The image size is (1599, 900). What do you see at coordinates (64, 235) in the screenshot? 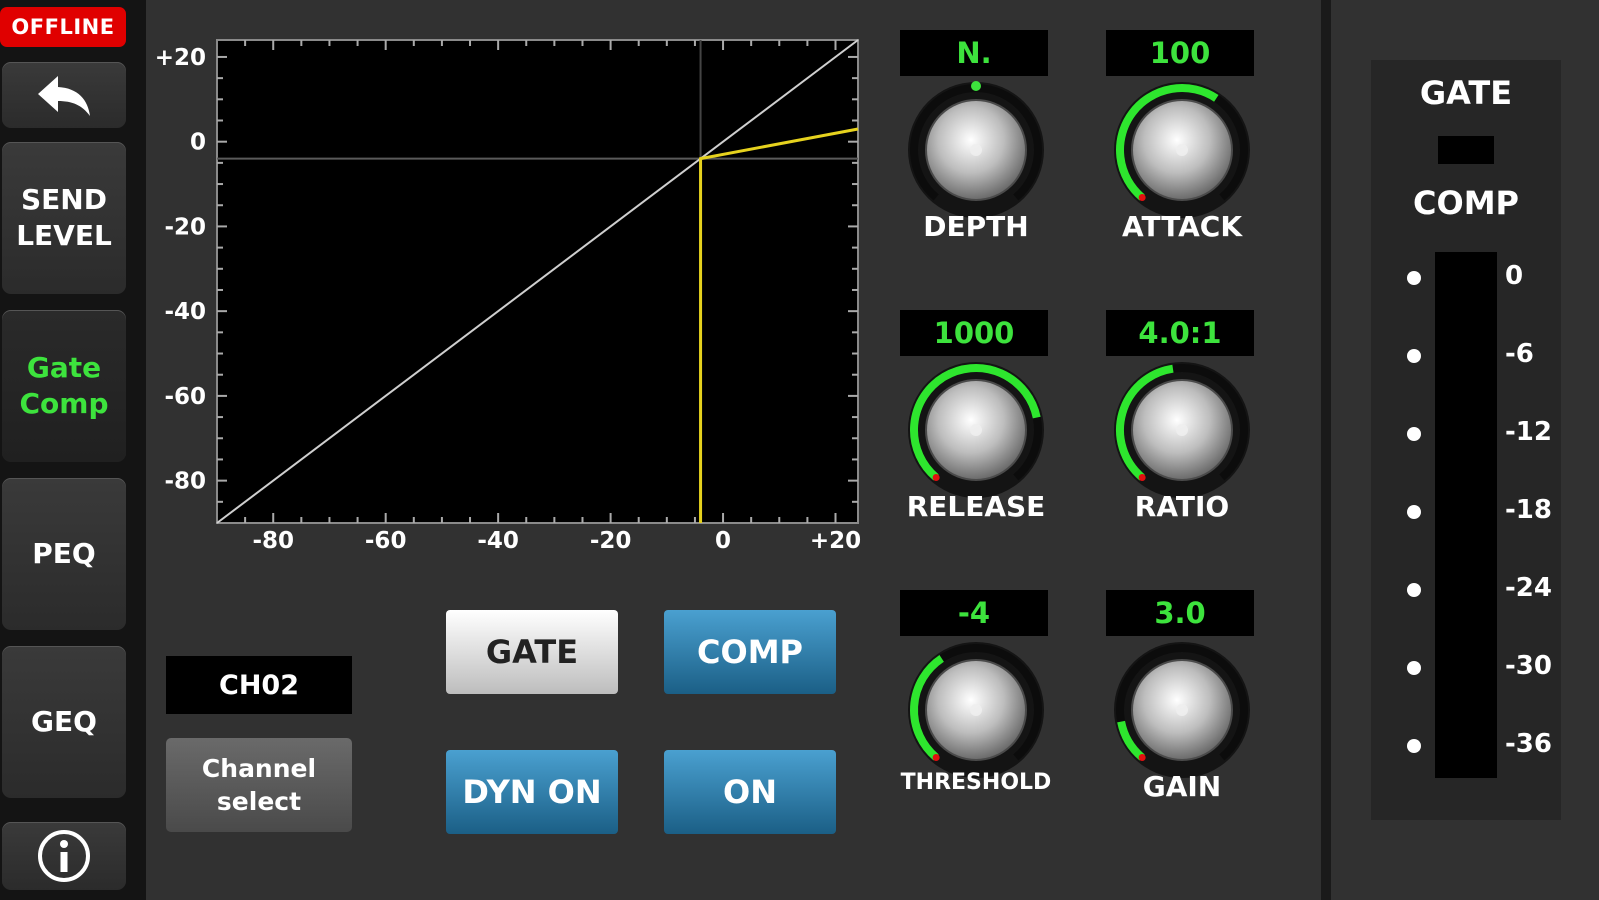
I see `send-level-label-2: LEVEL` at bounding box center [64, 235].